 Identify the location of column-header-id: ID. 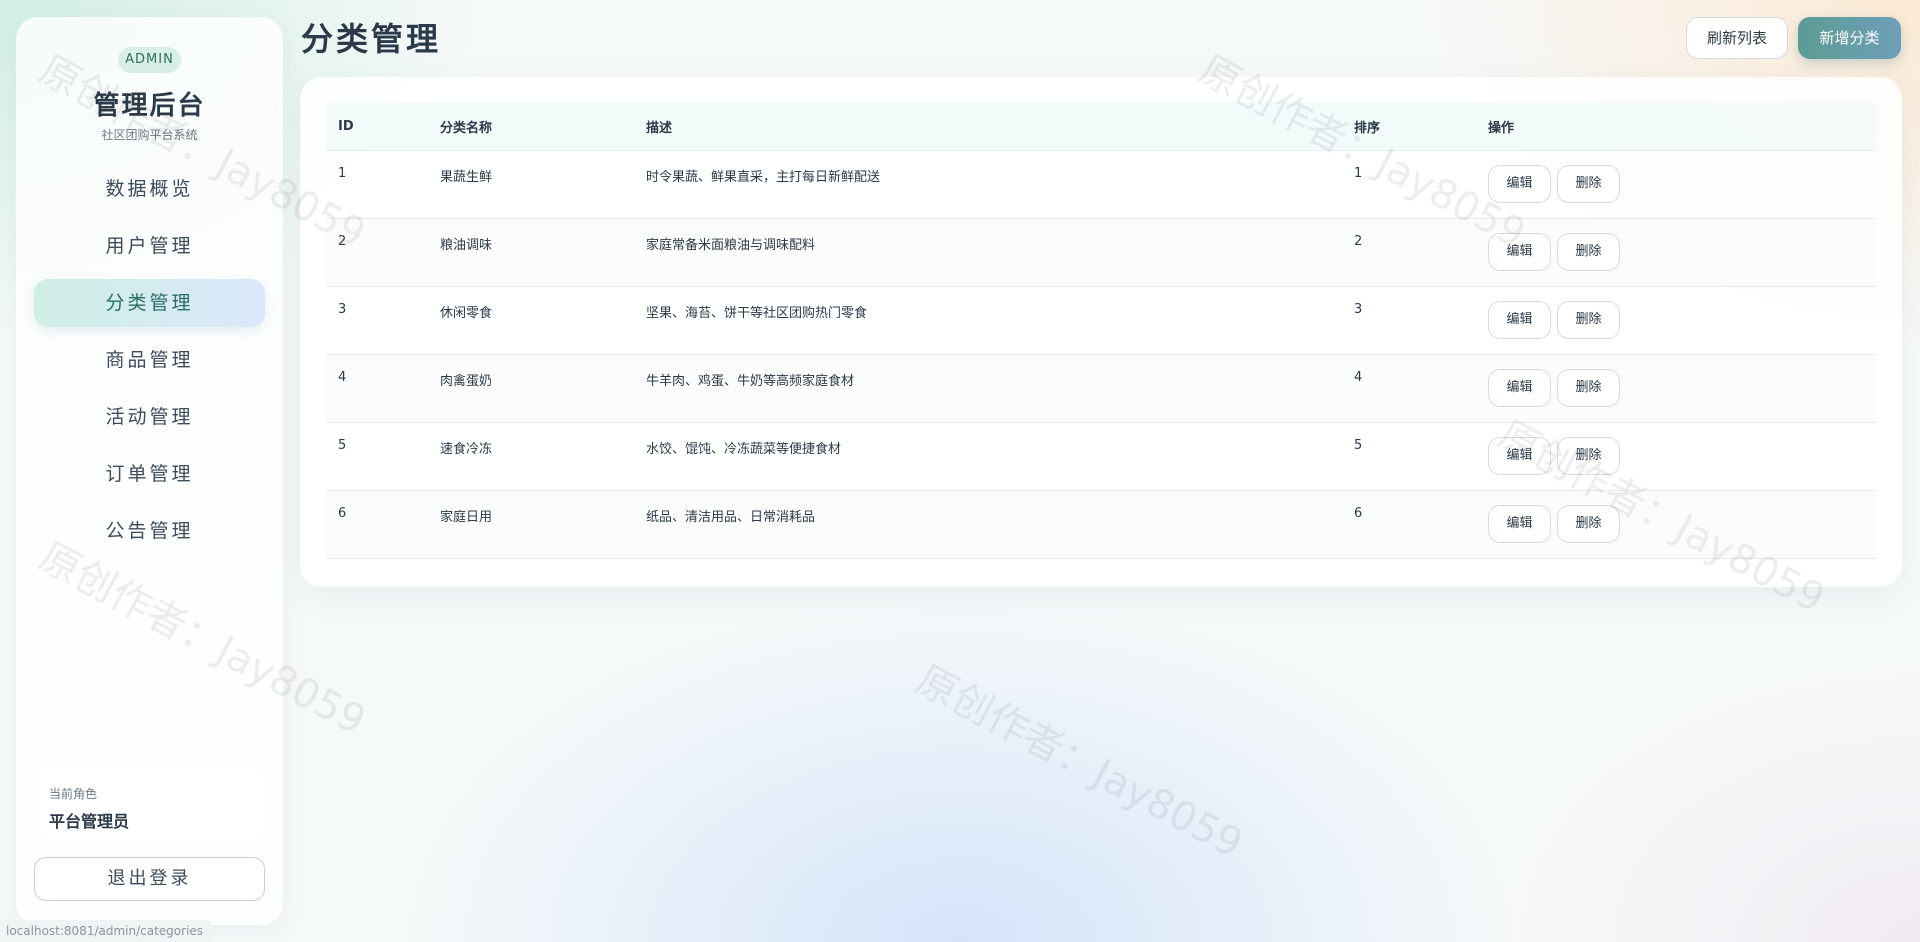
(377, 126).